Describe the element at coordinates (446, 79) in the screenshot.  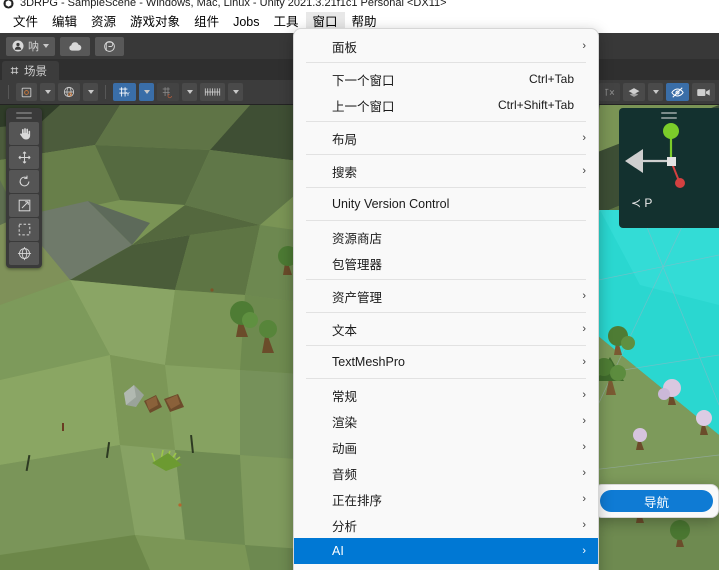
I see `menu-item-next-window: 下一个窗口 Ctrl+Tab` at that location.